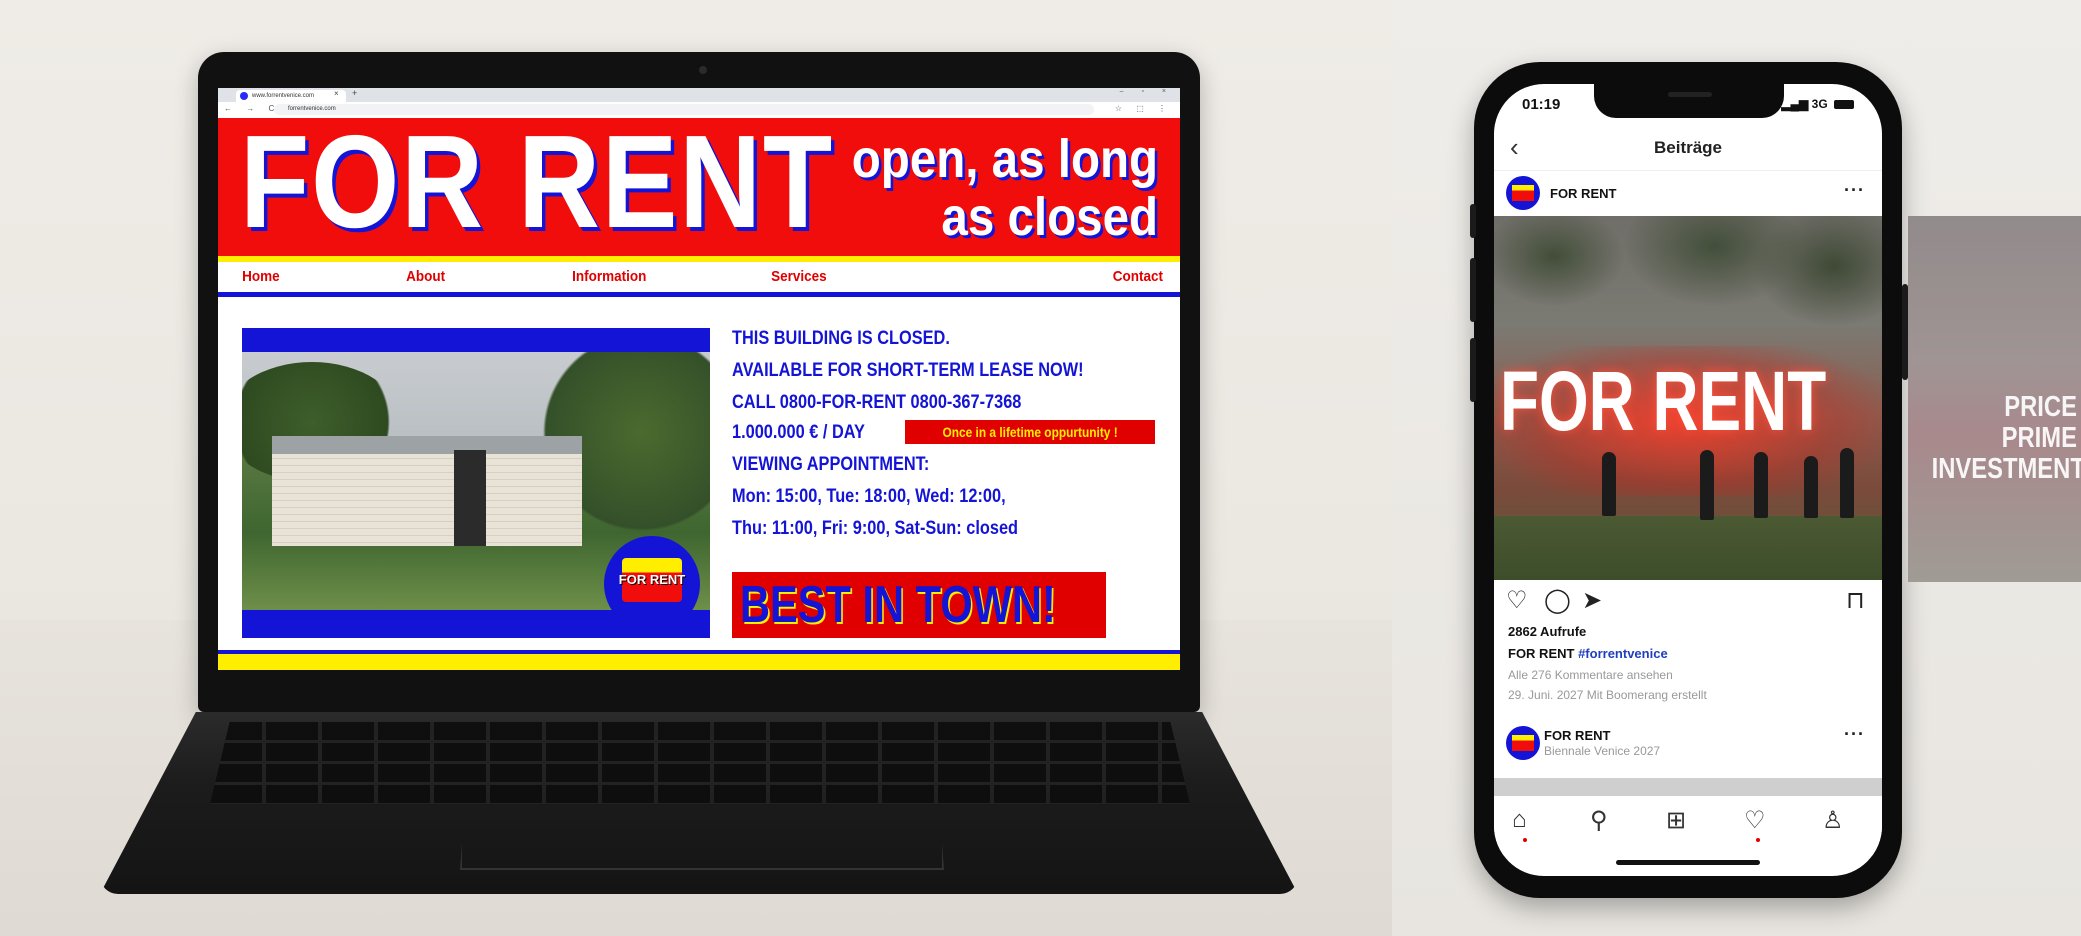 Image resolution: width=2081 pixels, height=936 pixels. I want to click on pavilion-roof, so click(427, 445).